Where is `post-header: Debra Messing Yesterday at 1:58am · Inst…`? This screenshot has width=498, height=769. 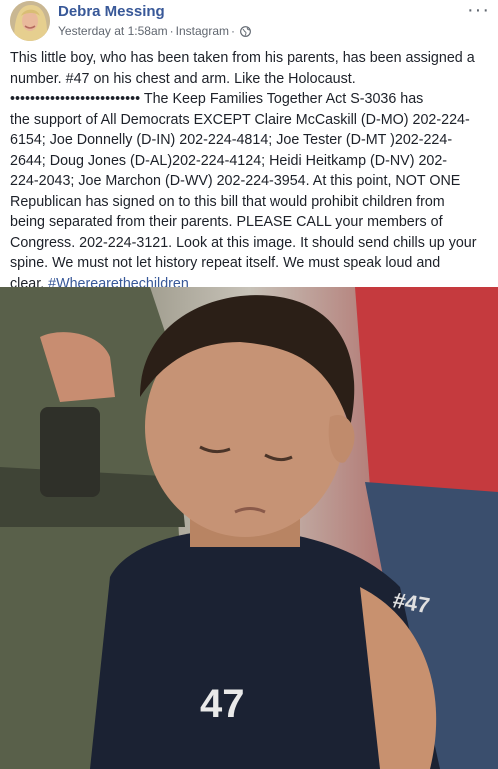 post-header: Debra Messing Yesterday at 1:58am · Inst… is located at coordinates (249, 23).